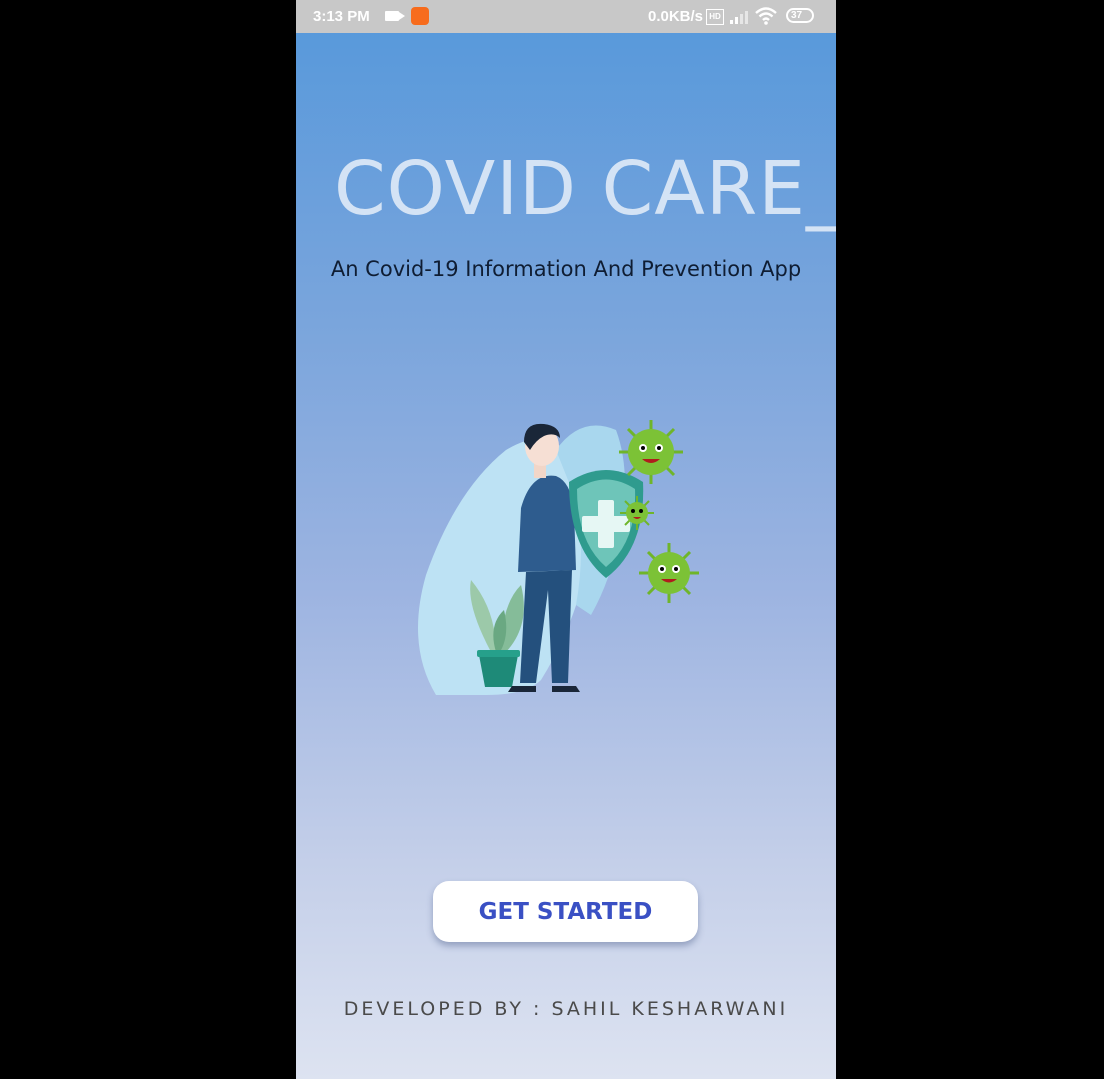 The height and width of the screenshot is (1079, 1104). What do you see at coordinates (715, 17) in the screenshot?
I see `hd-icon: HD` at bounding box center [715, 17].